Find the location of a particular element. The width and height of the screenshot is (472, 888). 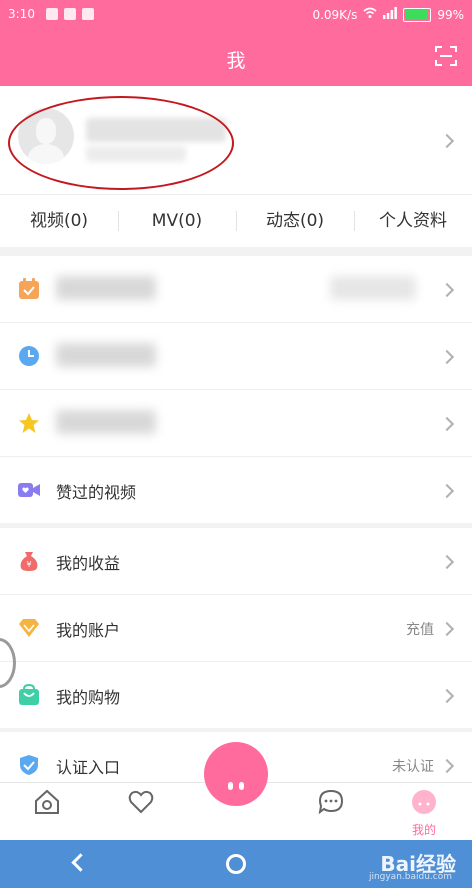

recharge-link: 充值 is located at coordinates (420, 629).